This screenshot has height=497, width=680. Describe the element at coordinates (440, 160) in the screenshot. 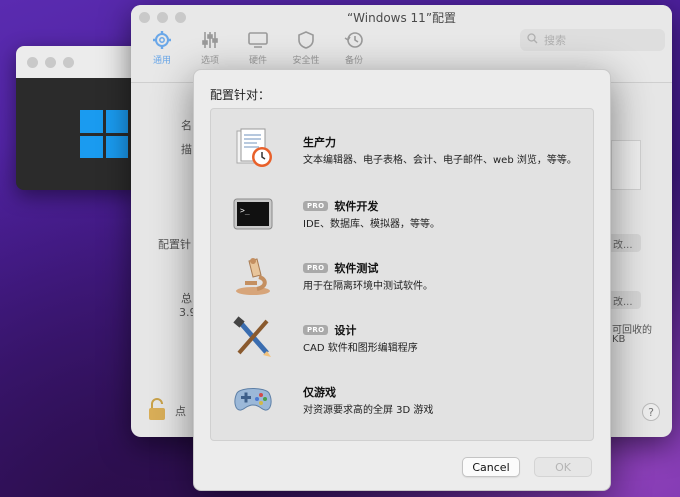

I see `item-description: 文本编辑器、电子表格、会计、电子邮件、web 浏览，等等。` at that location.